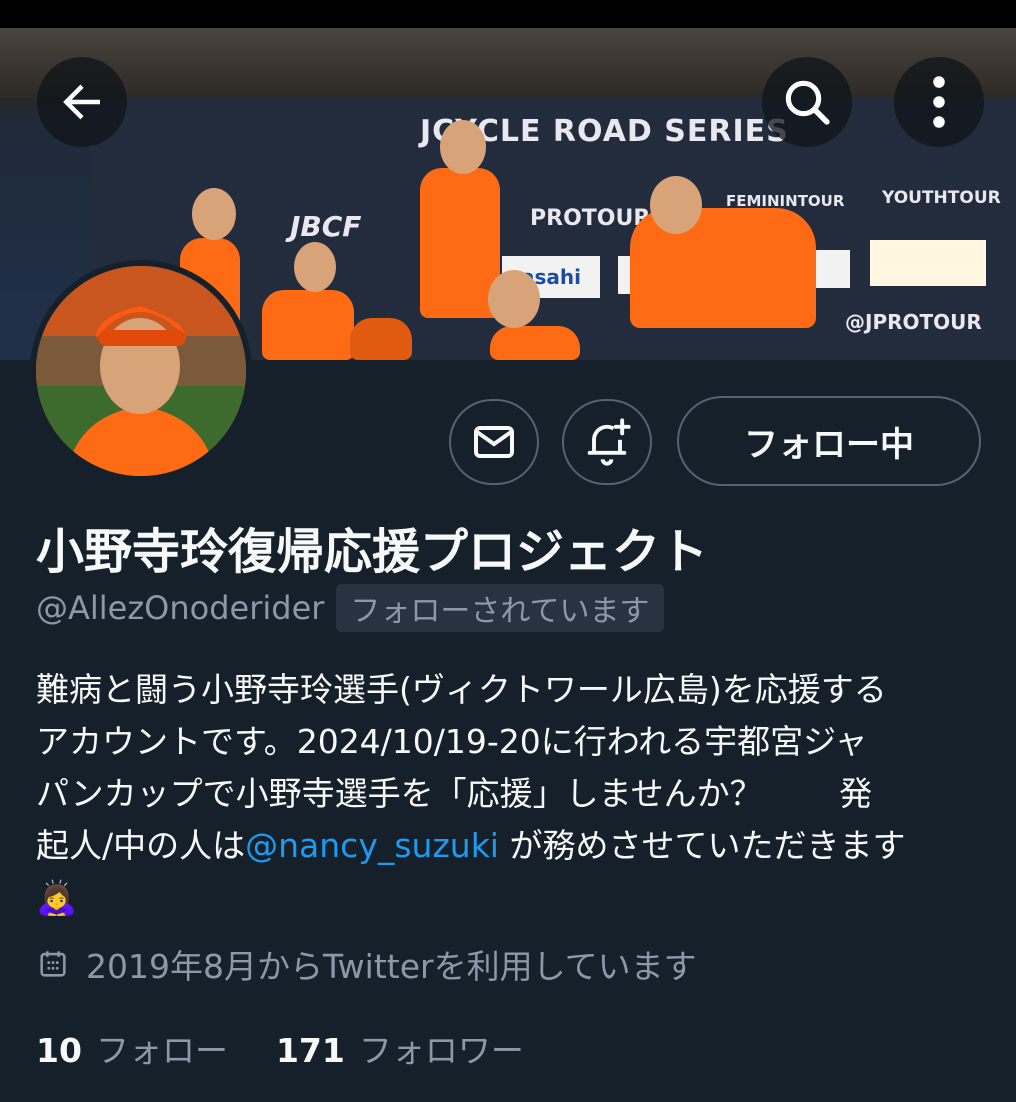 The image size is (1016, 1102). I want to click on banner-youthtour-text: YOUTHTOUR, so click(941, 198).